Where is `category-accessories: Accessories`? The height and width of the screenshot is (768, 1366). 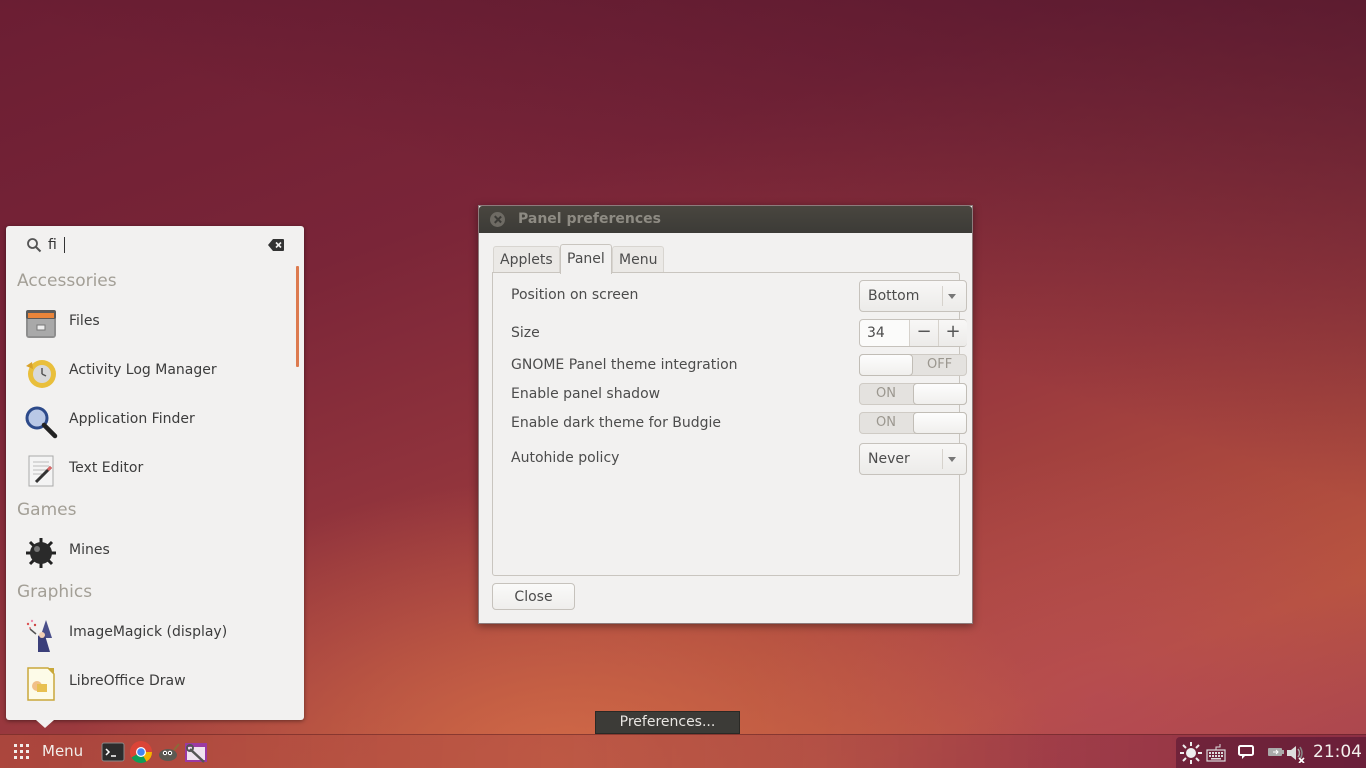 category-accessories: Accessories is located at coordinates (67, 281).